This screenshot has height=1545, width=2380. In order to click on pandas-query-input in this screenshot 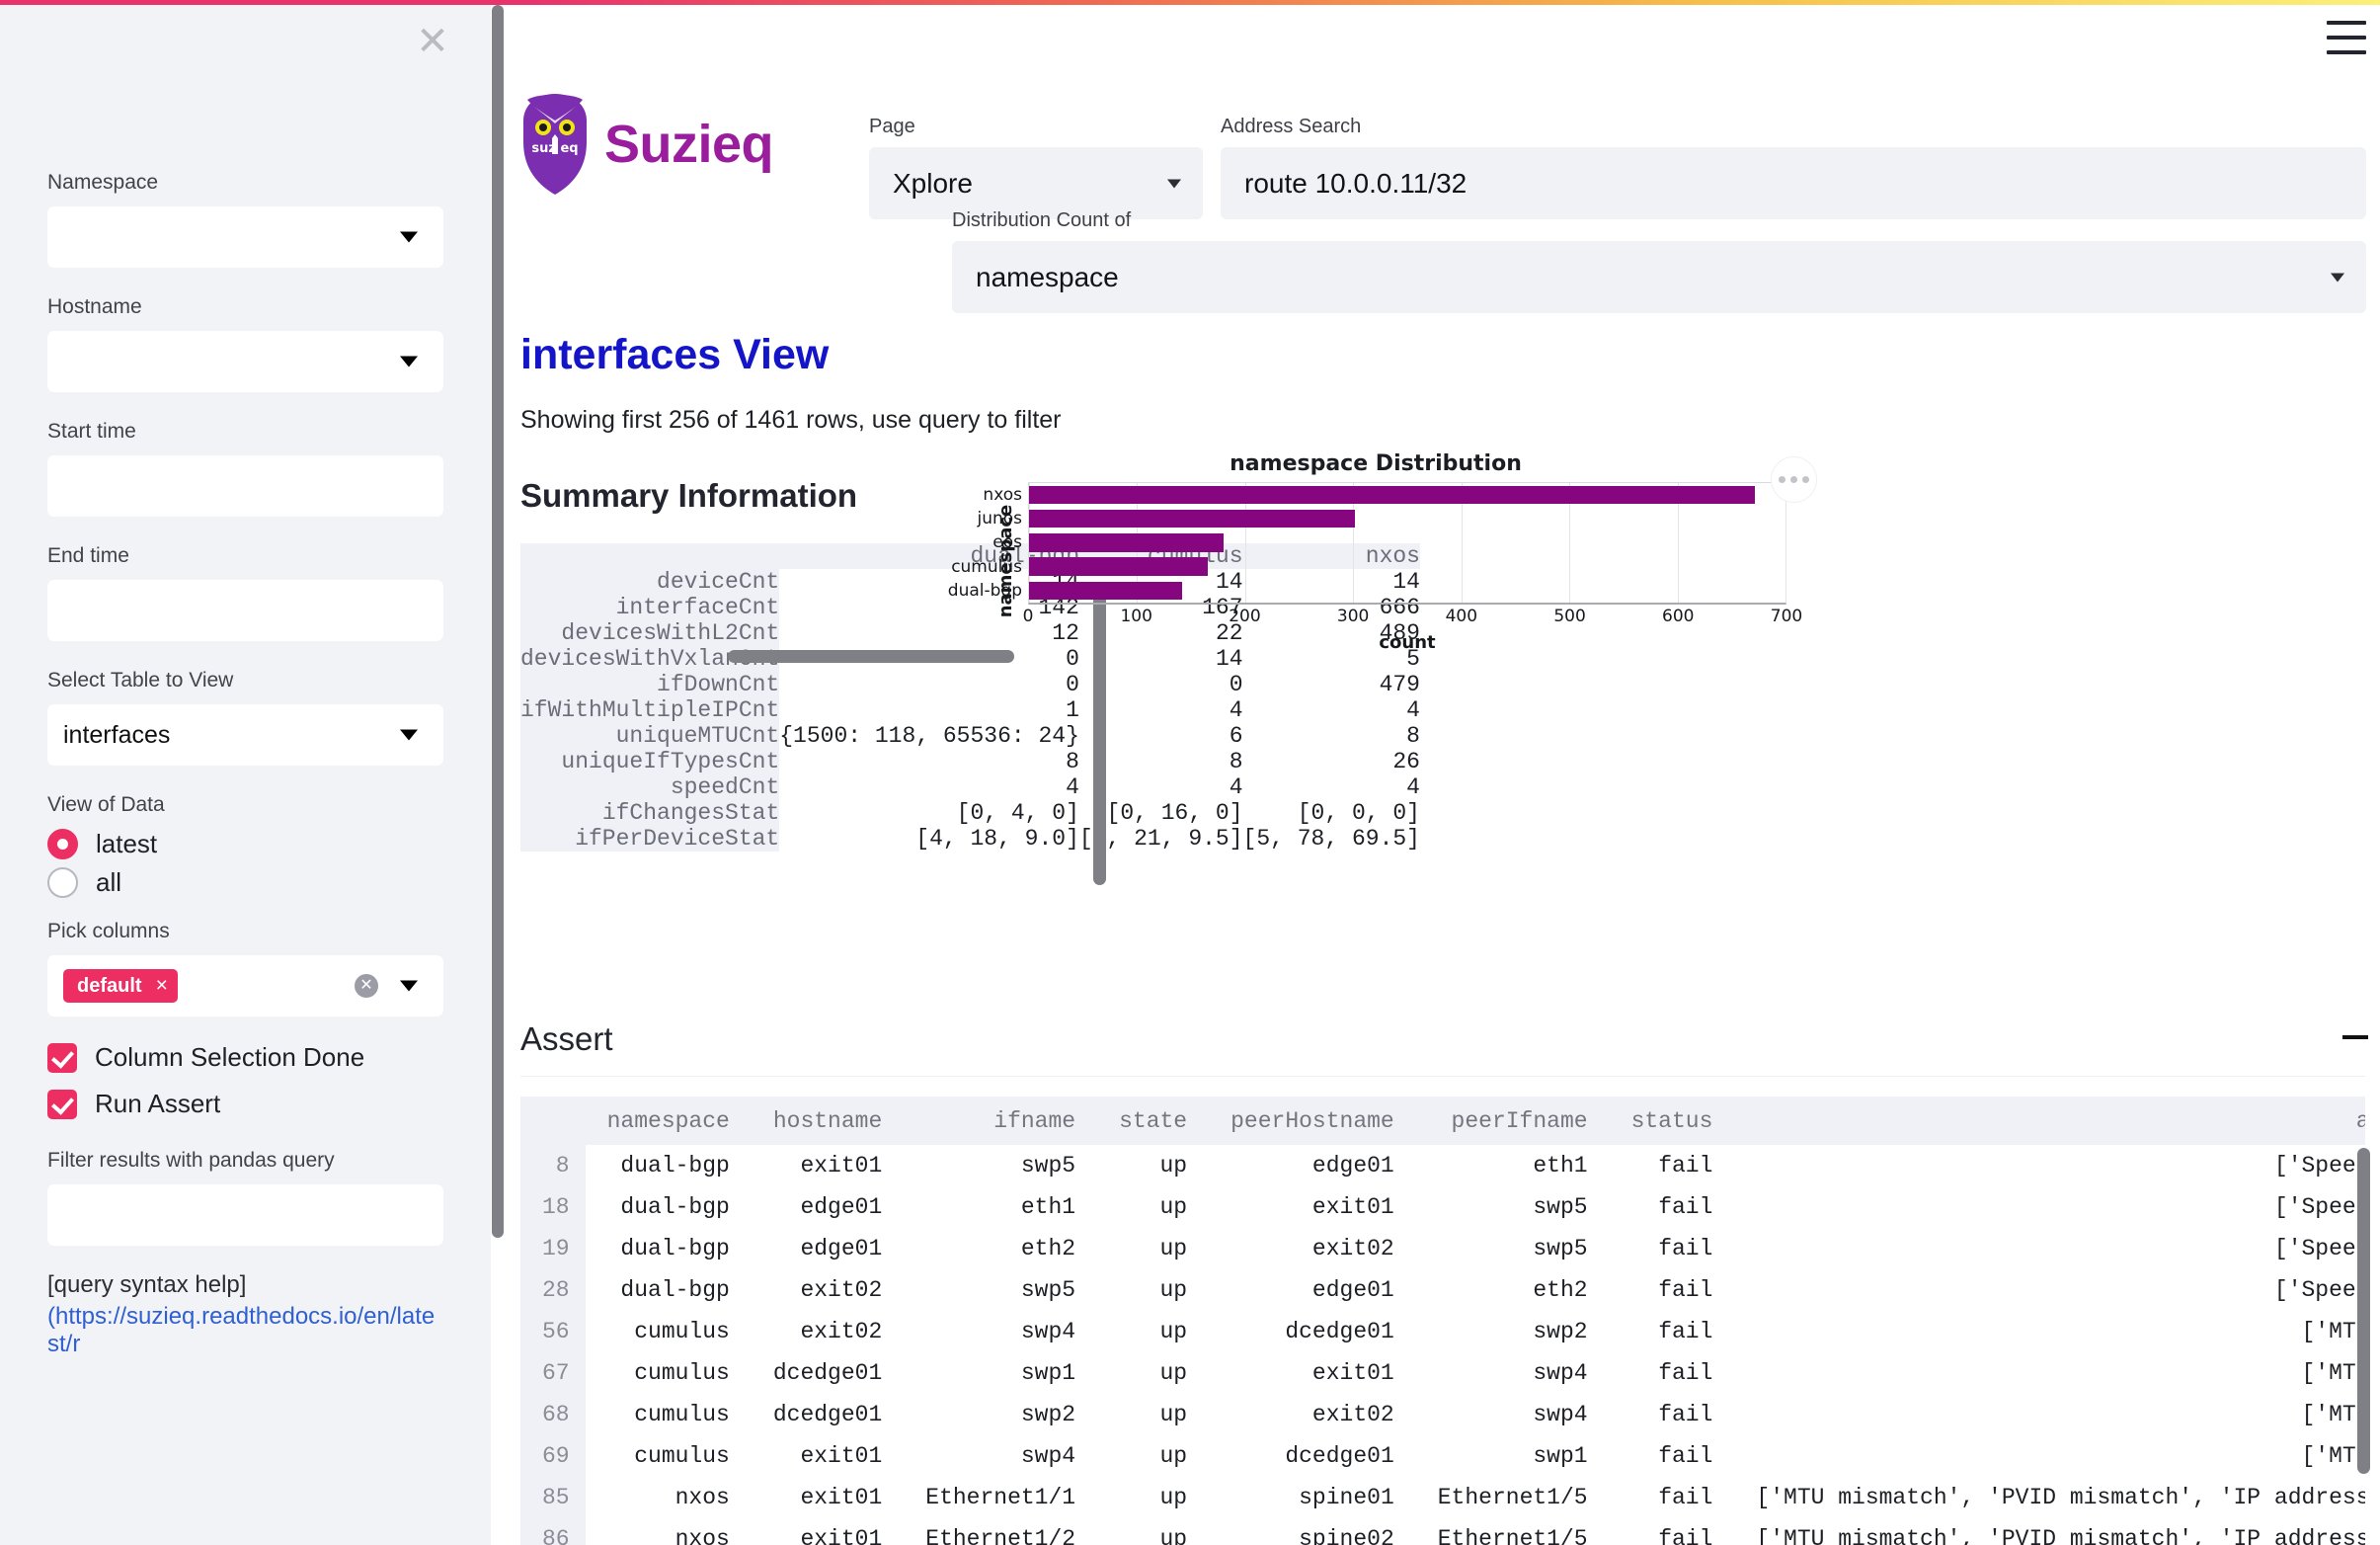, I will do `click(245, 1215)`.